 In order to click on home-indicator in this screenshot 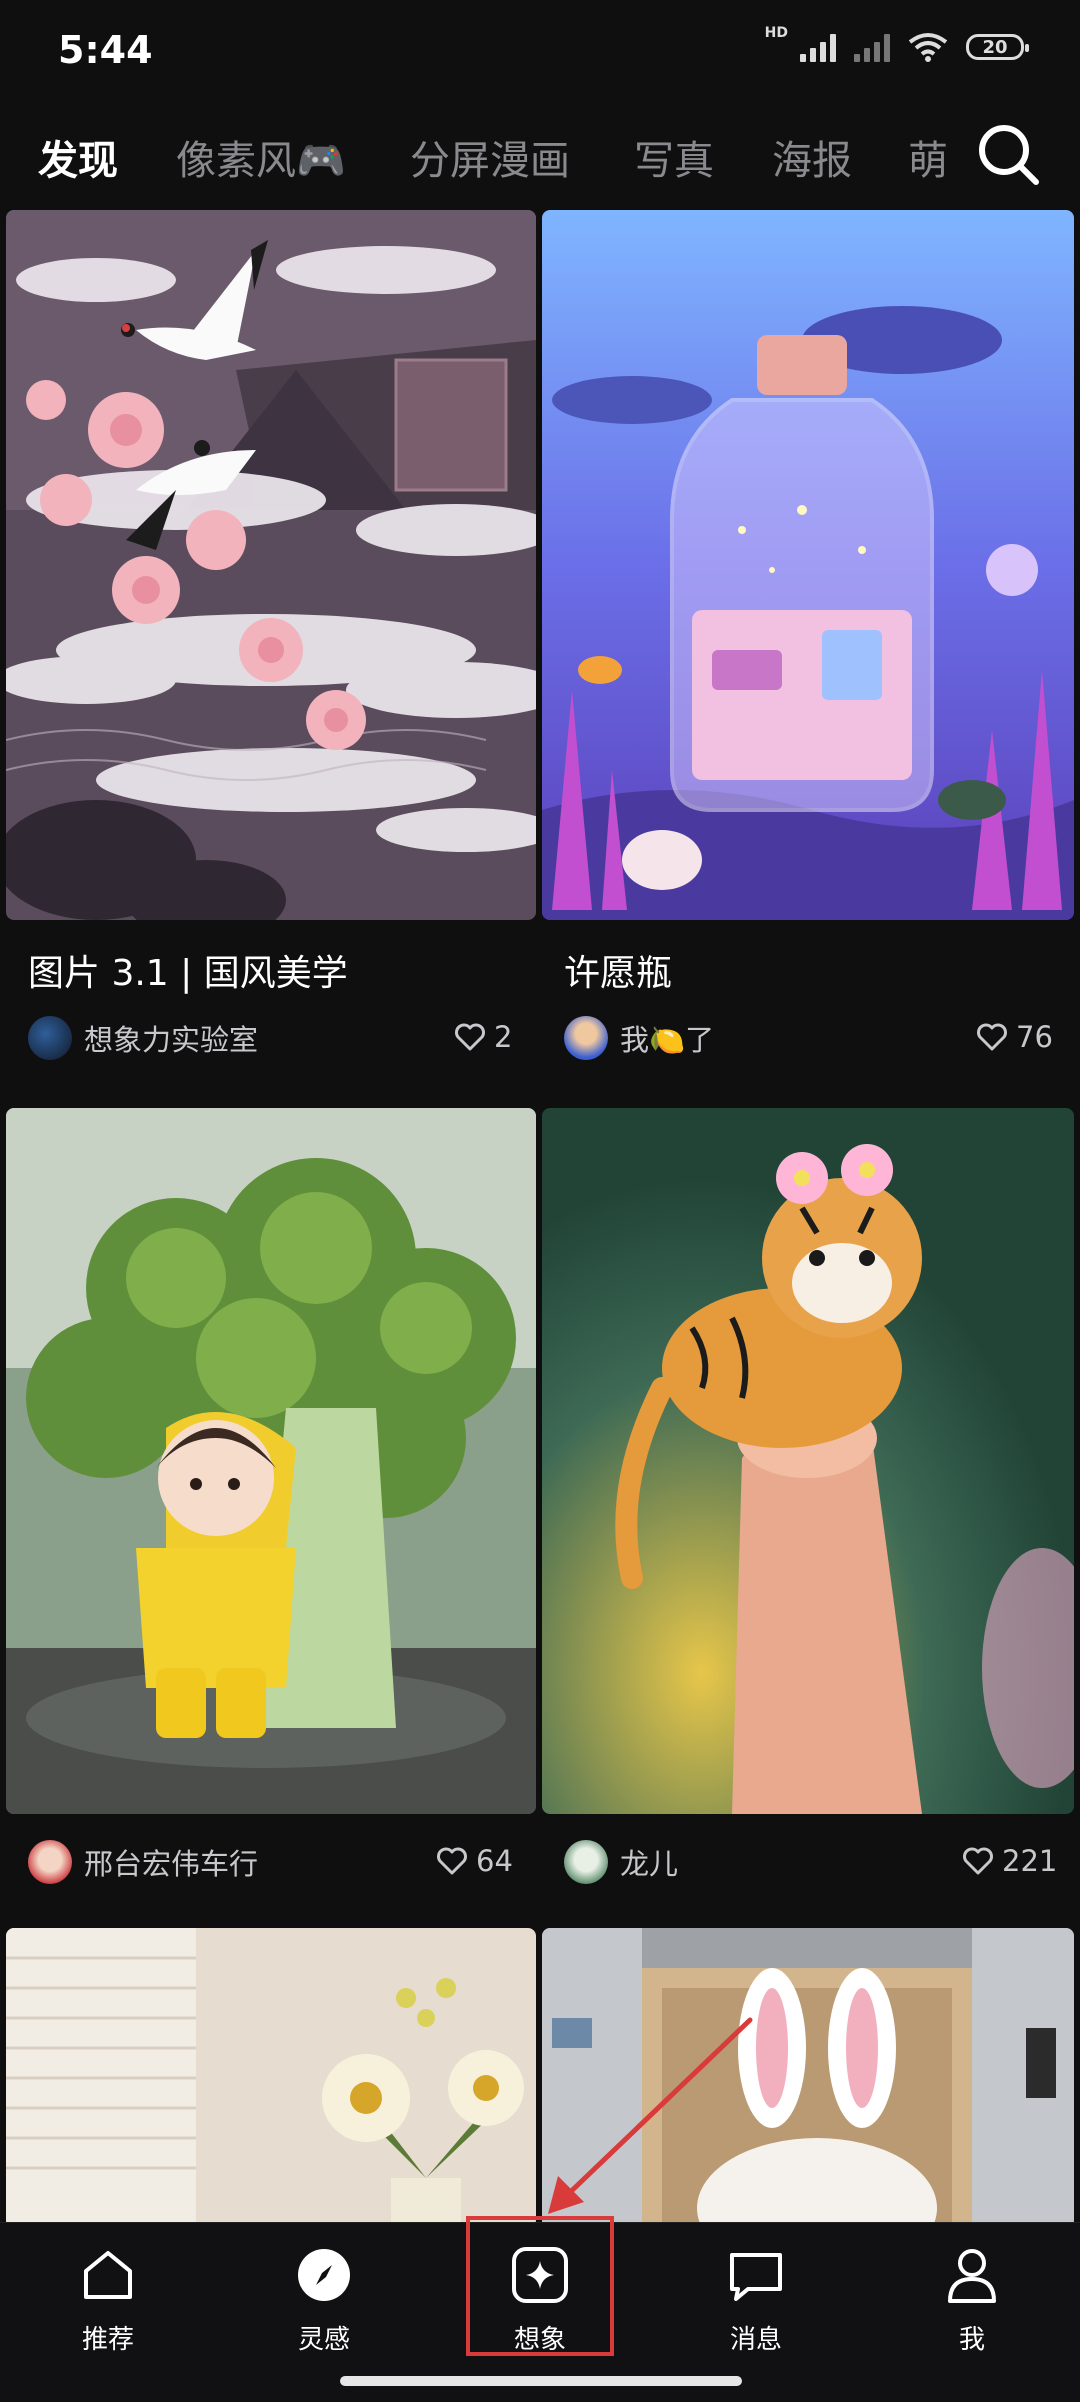, I will do `click(541, 2381)`.